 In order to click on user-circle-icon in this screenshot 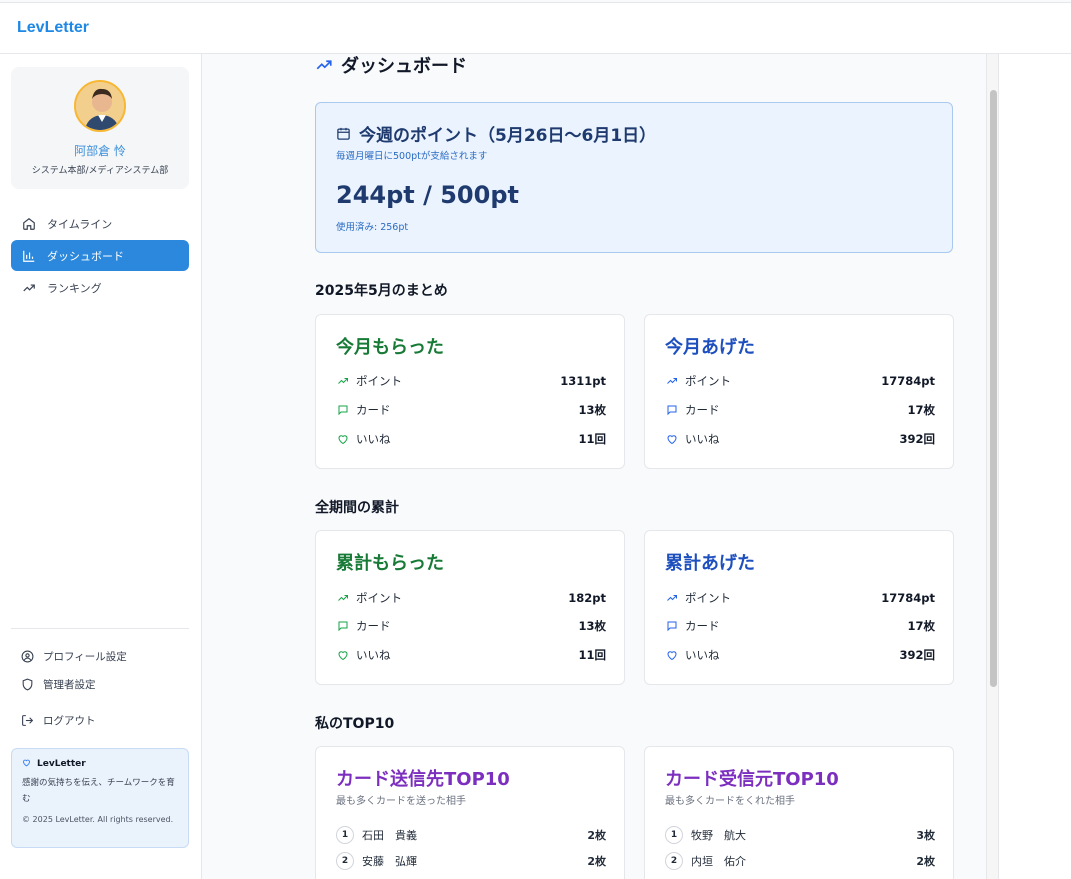, I will do `click(27, 656)`.